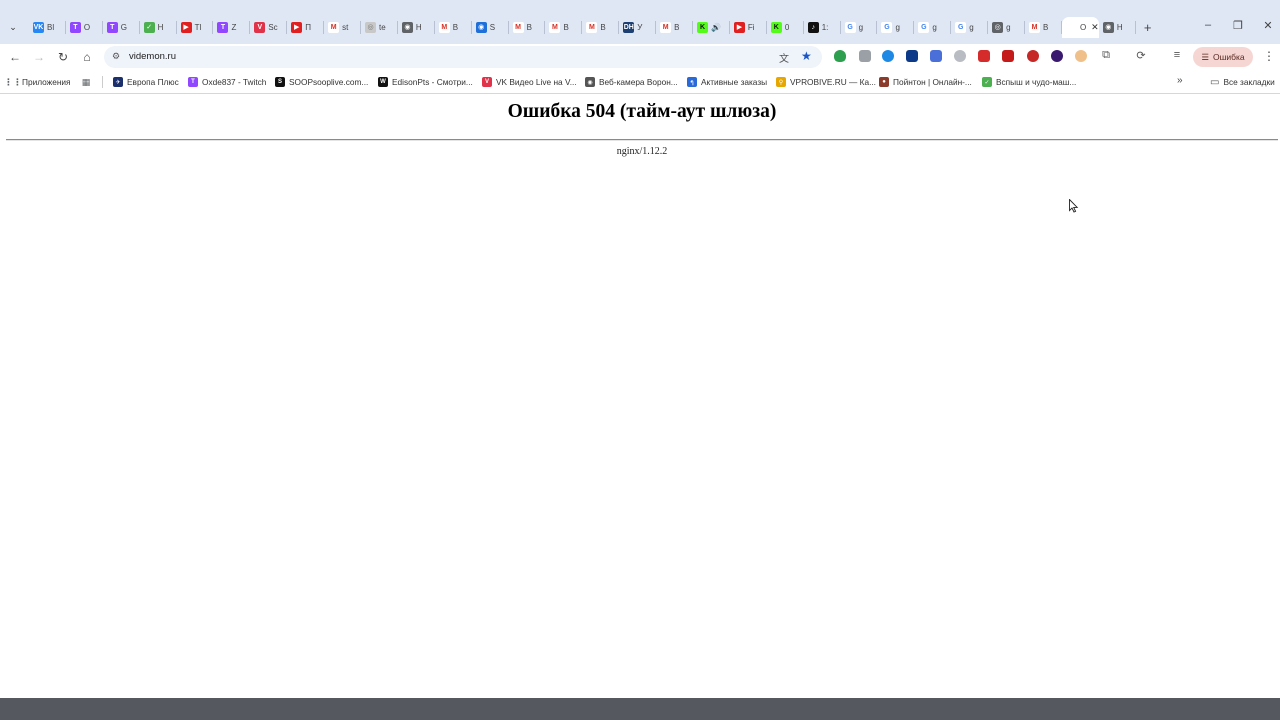  I want to click on dark-extension-icon, so click(1057, 56).